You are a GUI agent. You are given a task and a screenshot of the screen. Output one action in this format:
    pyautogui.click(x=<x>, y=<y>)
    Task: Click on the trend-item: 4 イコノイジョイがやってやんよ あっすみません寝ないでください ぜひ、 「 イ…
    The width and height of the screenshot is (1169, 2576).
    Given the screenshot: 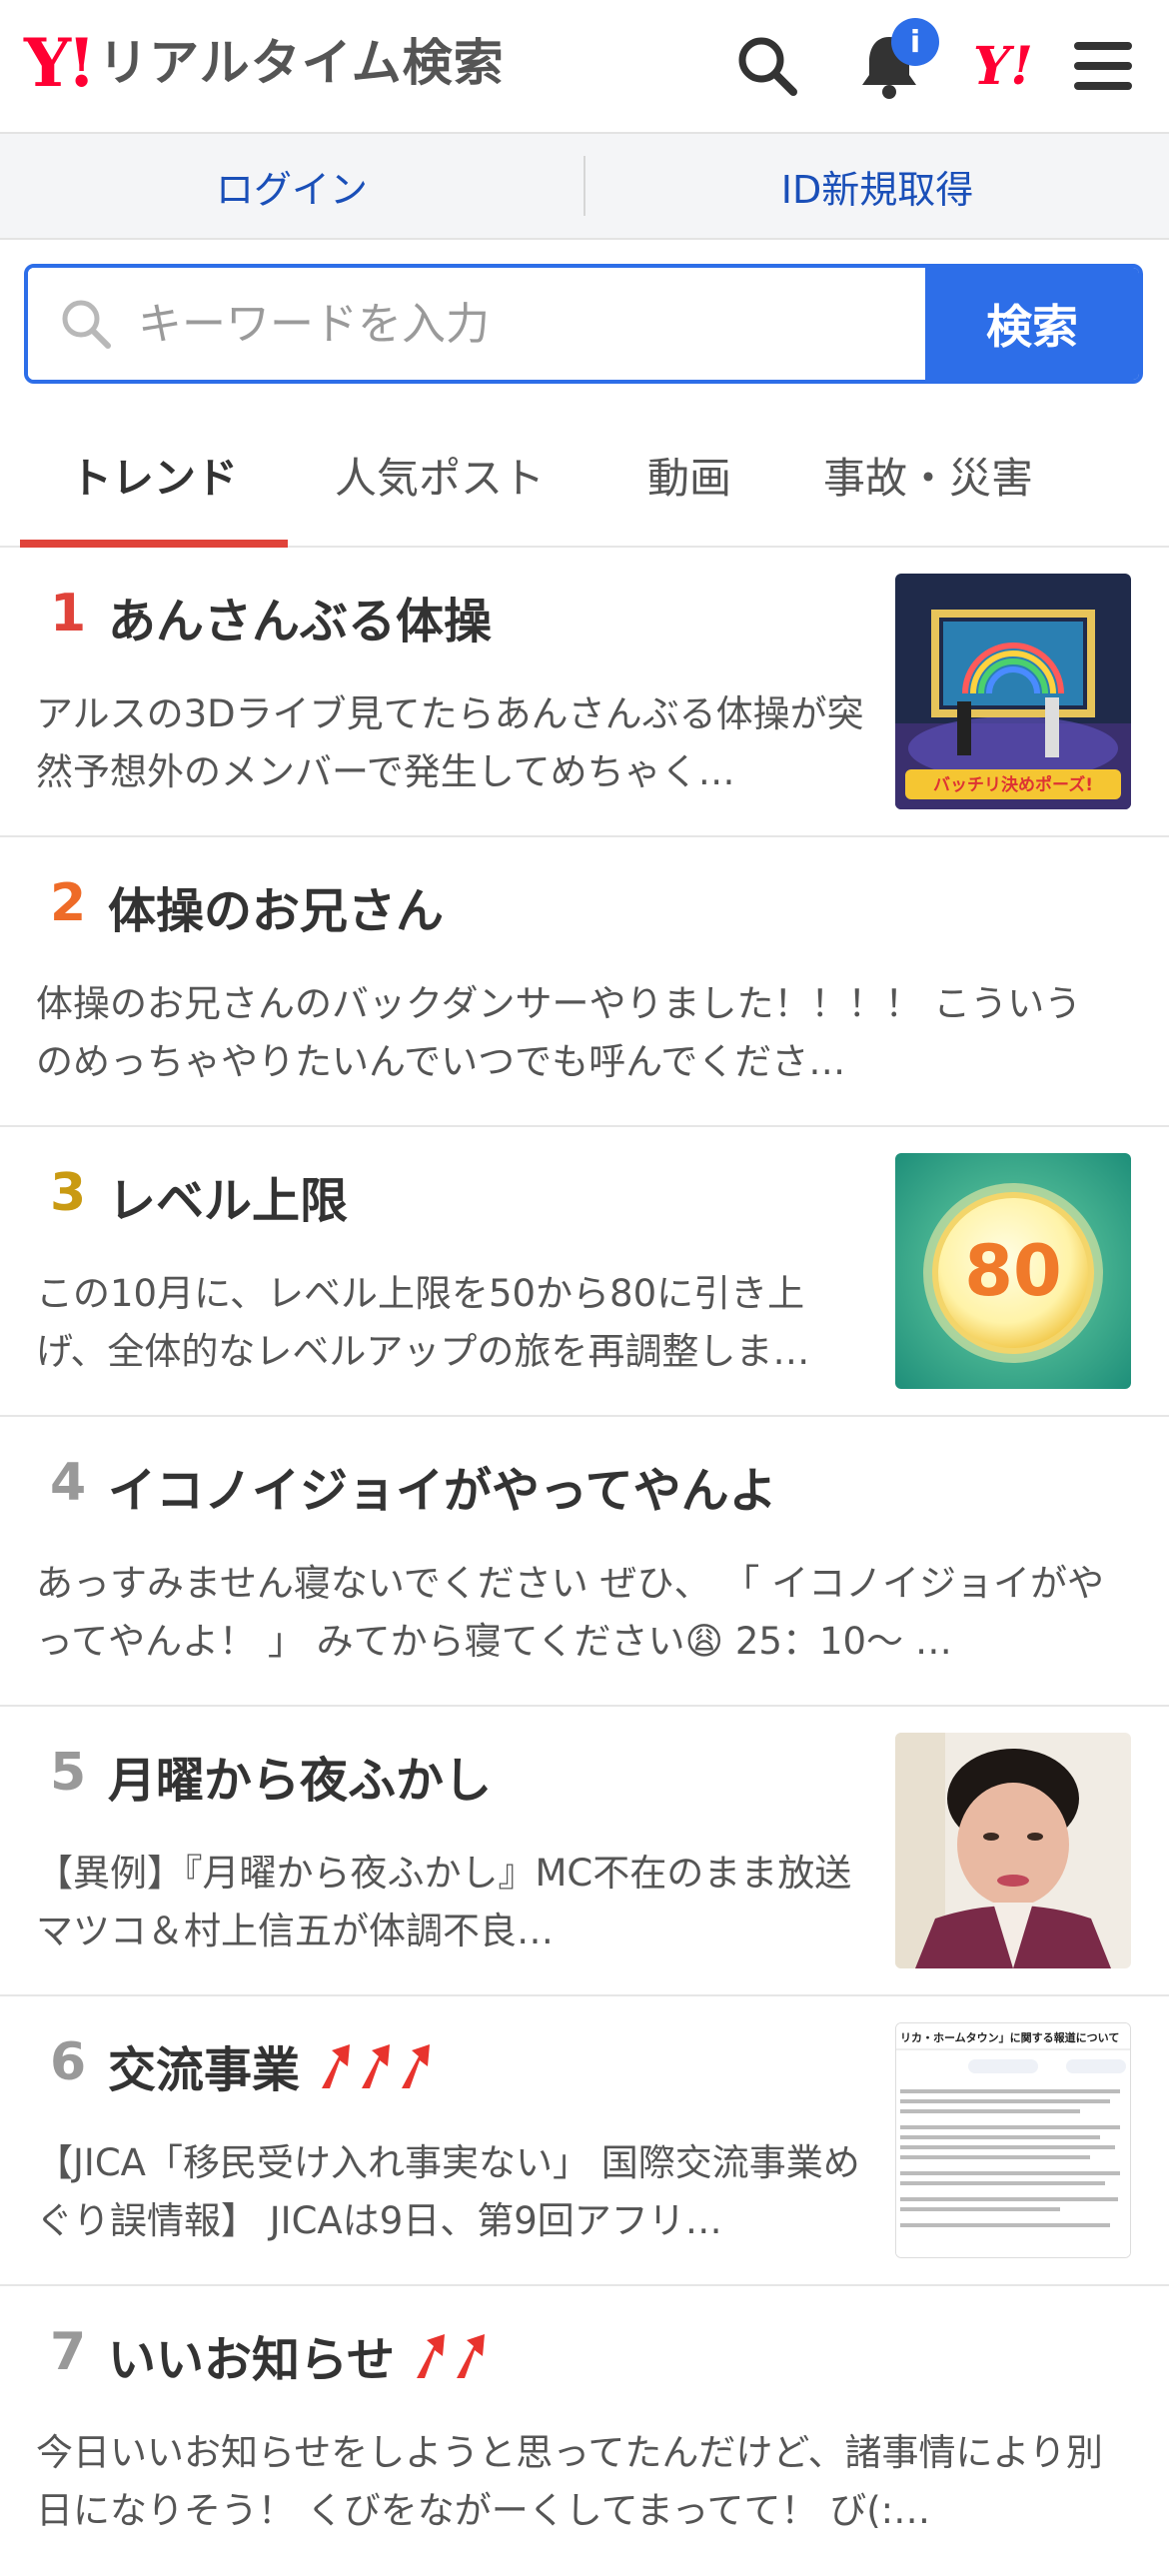 What is the action you would take?
    pyautogui.click(x=584, y=1562)
    